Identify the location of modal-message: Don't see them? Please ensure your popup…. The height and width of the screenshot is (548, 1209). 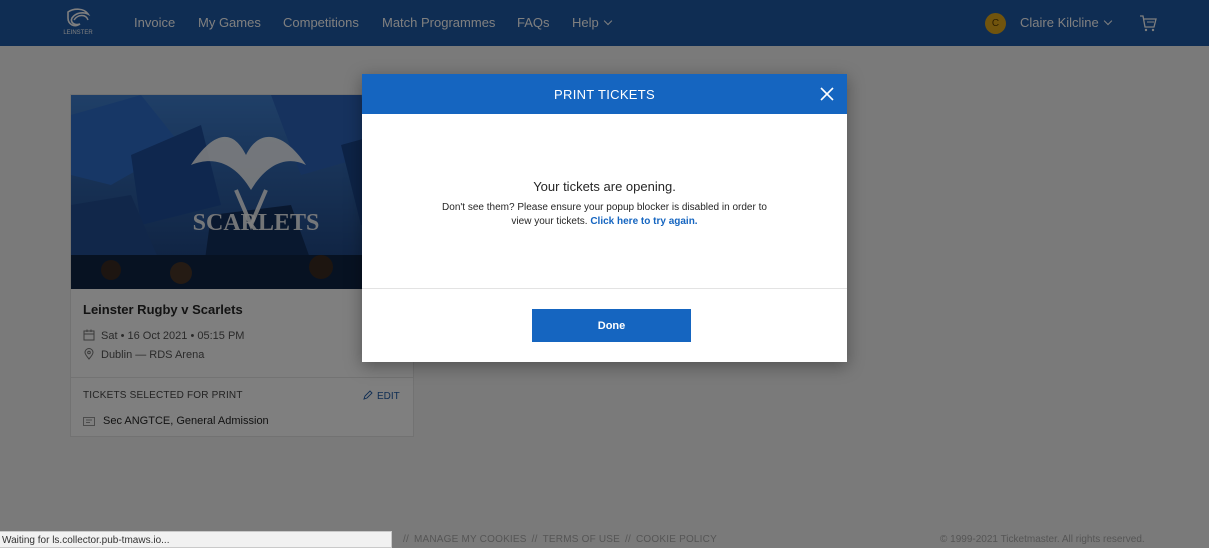
(604, 215).